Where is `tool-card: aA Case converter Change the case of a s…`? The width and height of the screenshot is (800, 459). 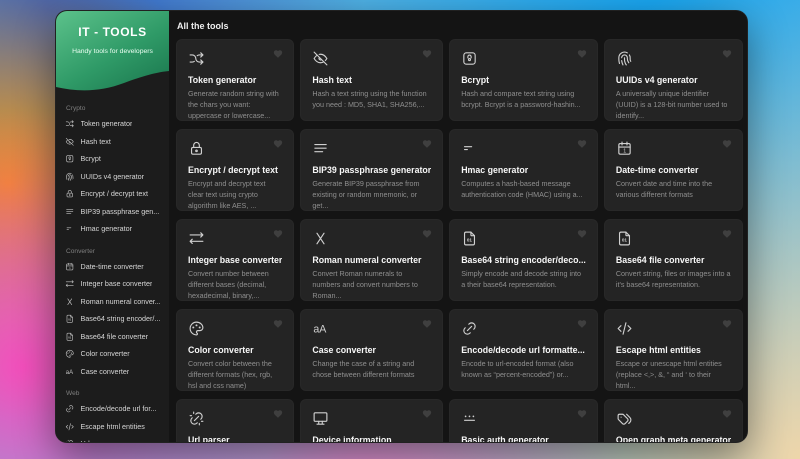
tool-card: aA Case converter Change the case of a s… is located at coordinates (372, 350).